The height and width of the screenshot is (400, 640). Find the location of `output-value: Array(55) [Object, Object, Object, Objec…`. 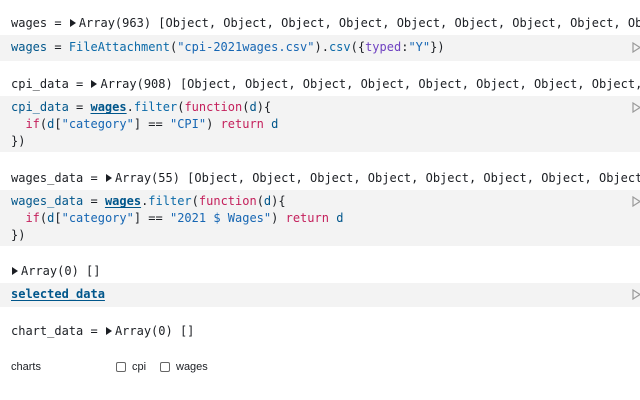

output-value: Array(55) [Object, Object, Object, Objec… is located at coordinates (377, 178).